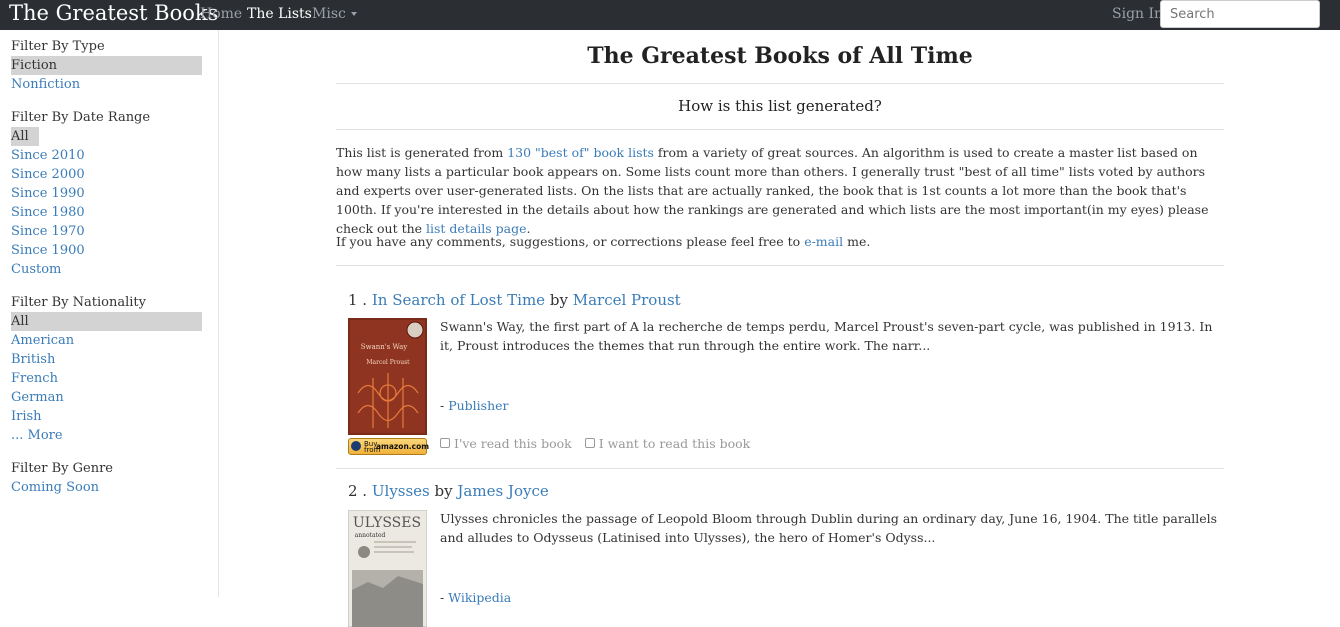 This screenshot has width=1340, height=627. Describe the element at coordinates (106, 231) in the screenshot. I see `filter-date-since-1970: Since 1970` at that location.